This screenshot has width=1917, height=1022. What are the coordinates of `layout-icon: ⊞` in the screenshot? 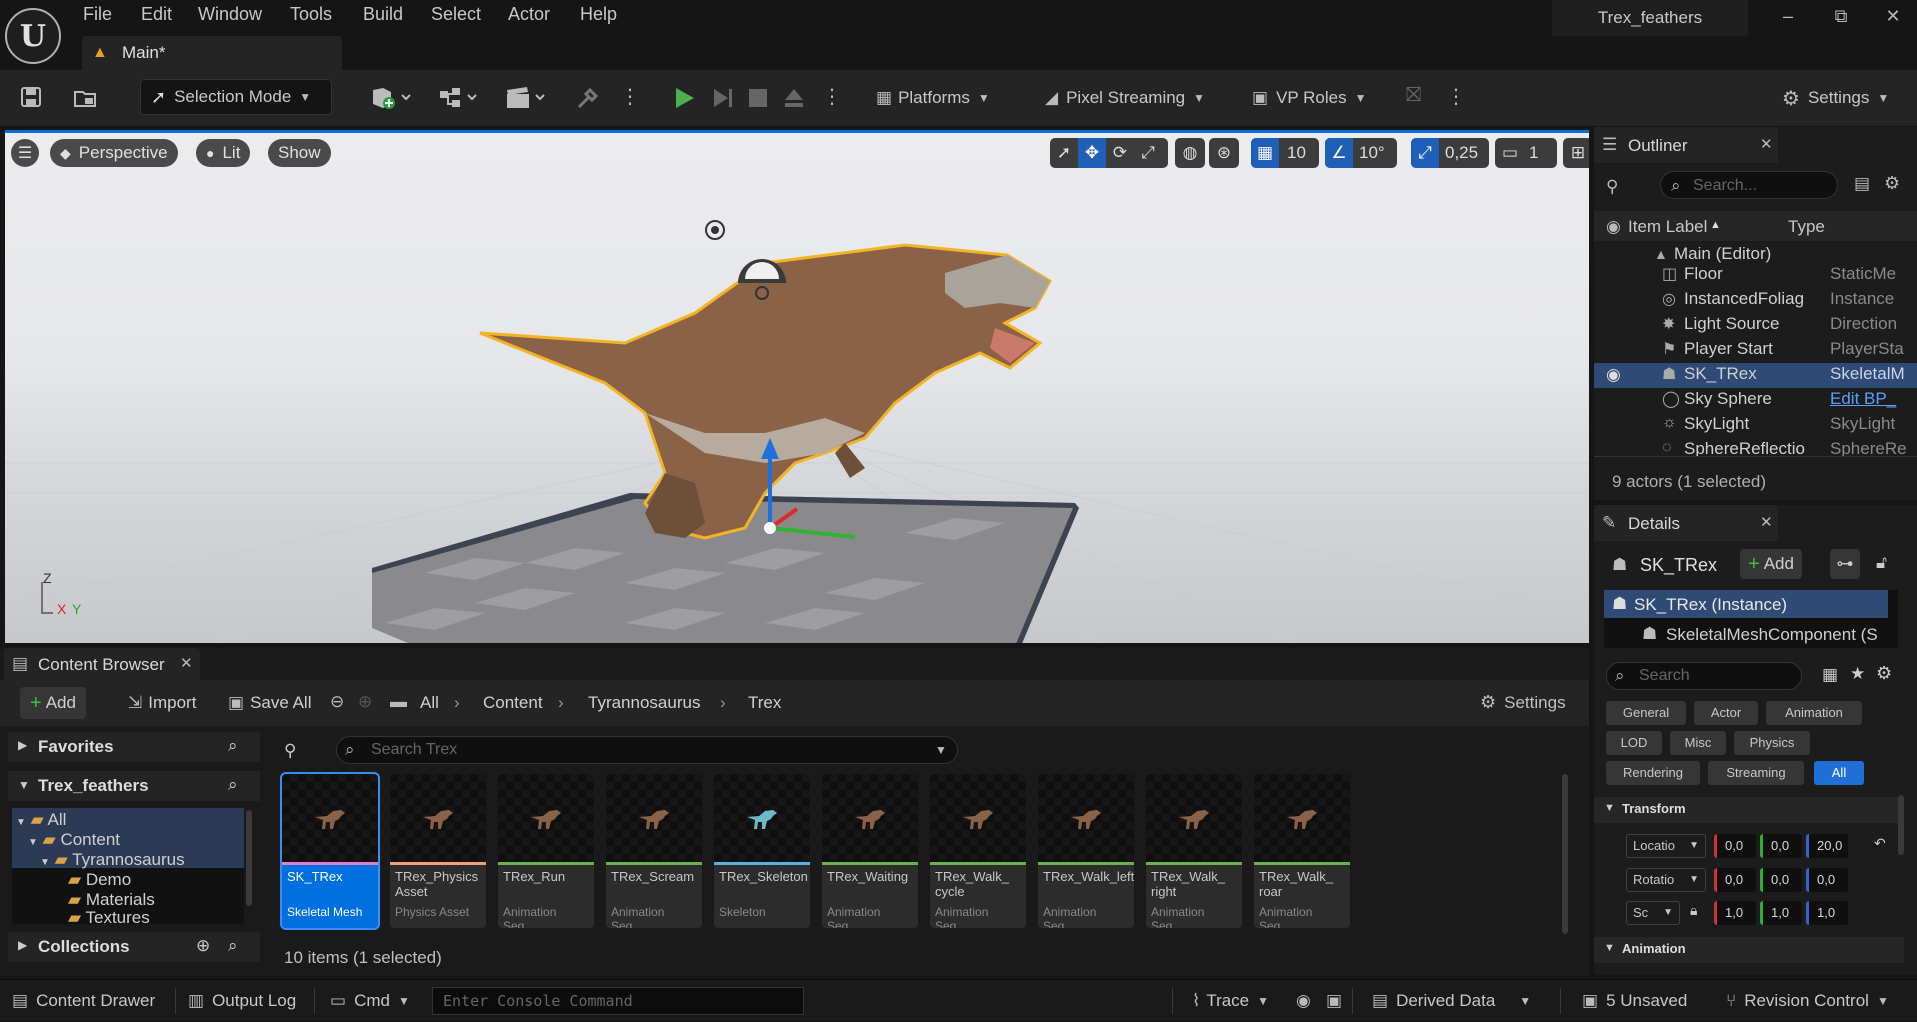 It's located at (1576, 153).